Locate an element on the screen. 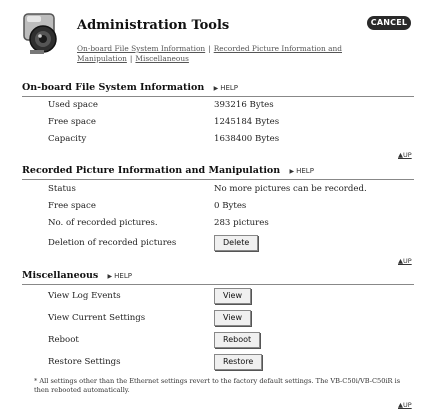 The image size is (426, 413). info-row: Status No more pictures can be recorded. is located at coordinates (231, 189).